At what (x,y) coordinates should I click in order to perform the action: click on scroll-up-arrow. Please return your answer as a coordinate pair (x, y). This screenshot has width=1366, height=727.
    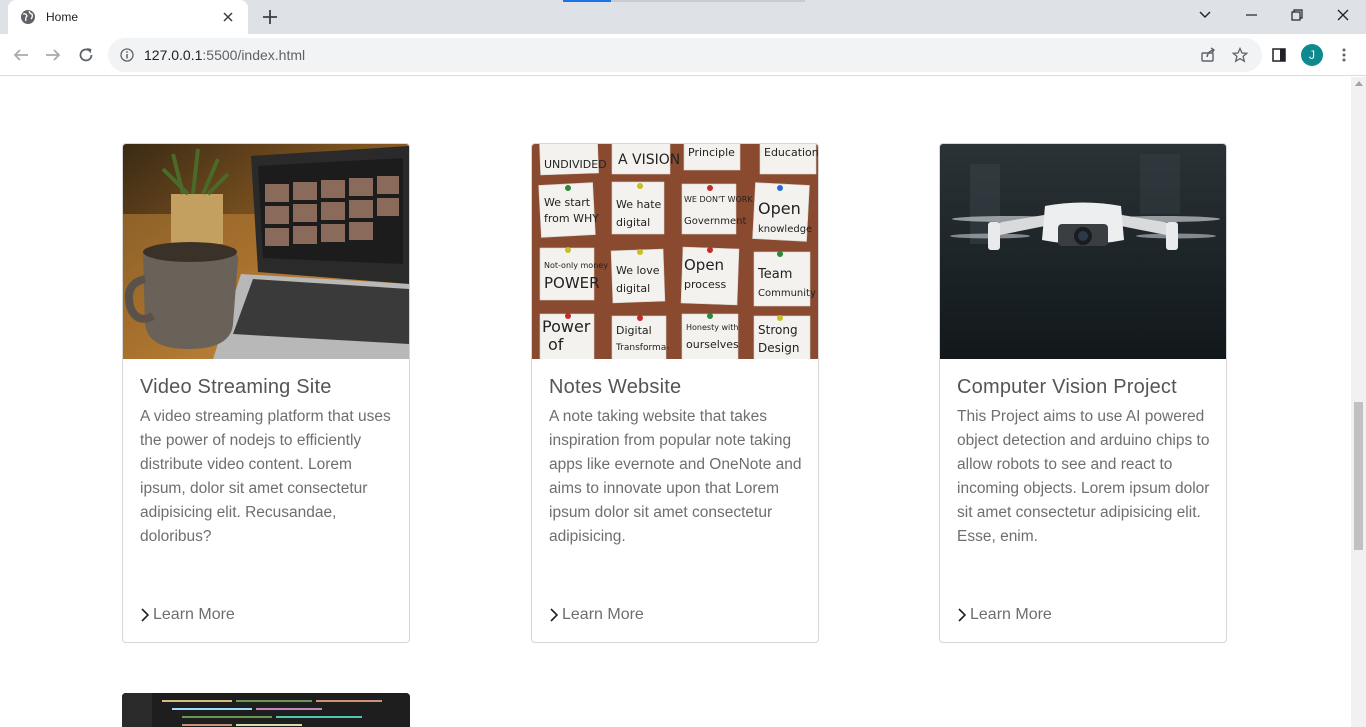
    Looking at the image, I should click on (1359, 83).